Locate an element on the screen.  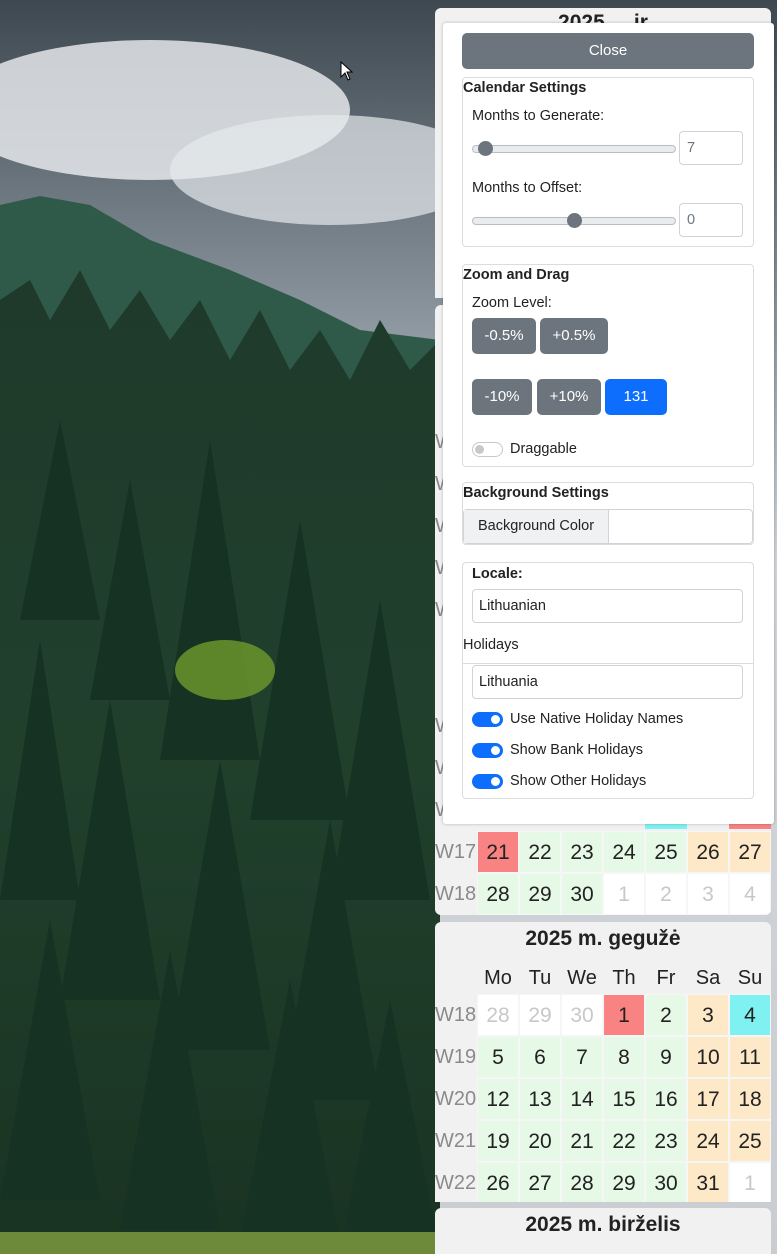
months-offset-input: 0 is located at coordinates (711, 220).